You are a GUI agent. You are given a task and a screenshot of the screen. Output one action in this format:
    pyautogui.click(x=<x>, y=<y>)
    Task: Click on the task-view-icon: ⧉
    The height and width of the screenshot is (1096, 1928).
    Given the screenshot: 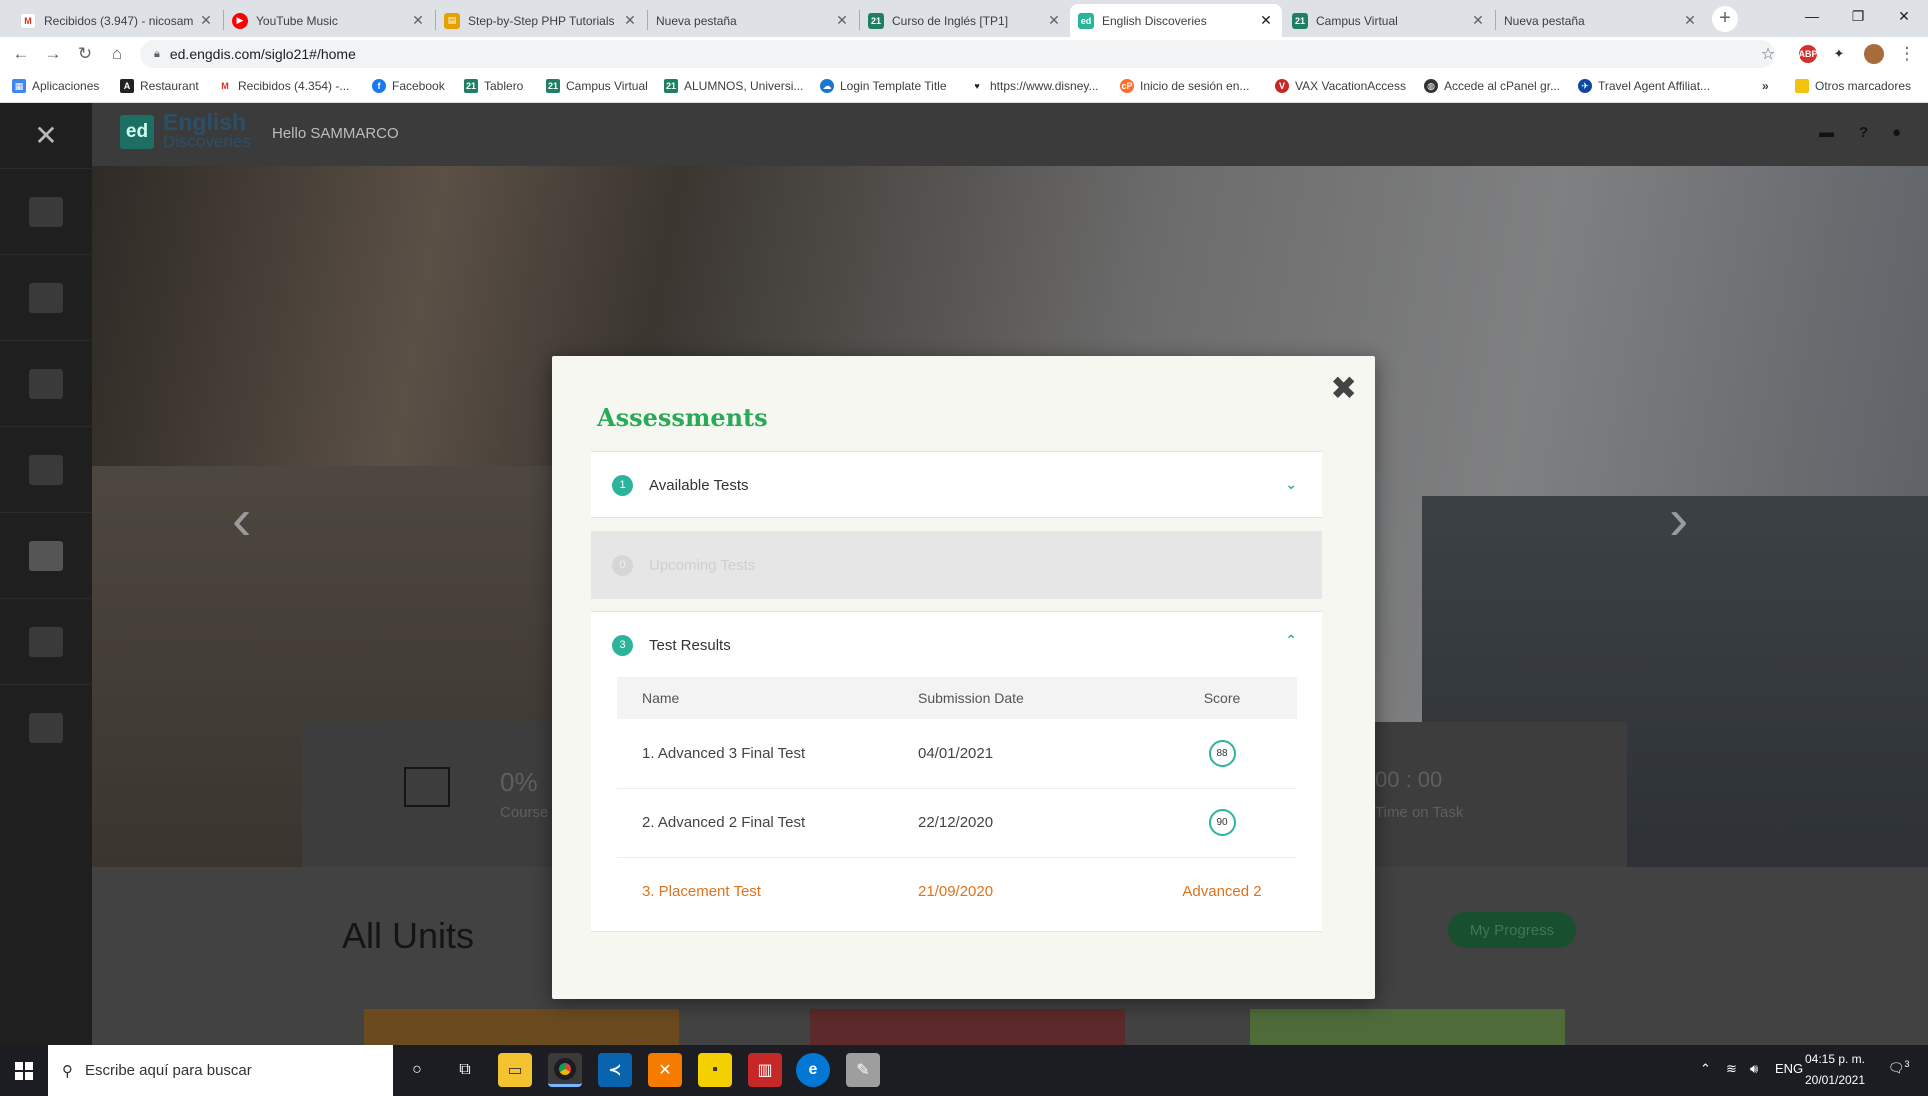 What is the action you would take?
    pyautogui.click(x=465, y=1070)
    